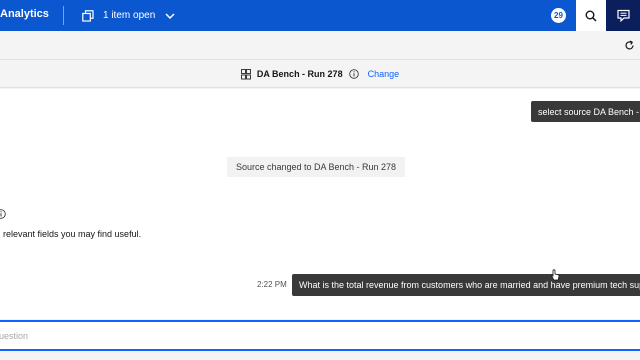 The height and width of the screenshot is (360, 640). Describe the element at coordinates (170, 15) in the screenshot. I see `chevron-down-icon` at that location.